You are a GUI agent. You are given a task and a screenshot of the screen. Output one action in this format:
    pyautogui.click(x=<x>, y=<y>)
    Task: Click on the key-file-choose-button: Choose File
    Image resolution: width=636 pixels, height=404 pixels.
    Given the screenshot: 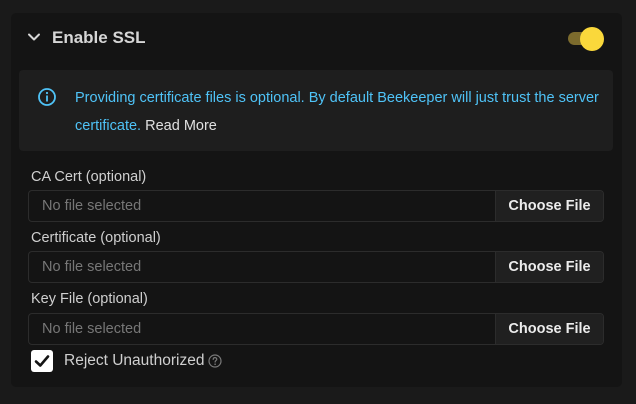 What is the action you would take?
    pyautogui.click(x=549, y=329)
    